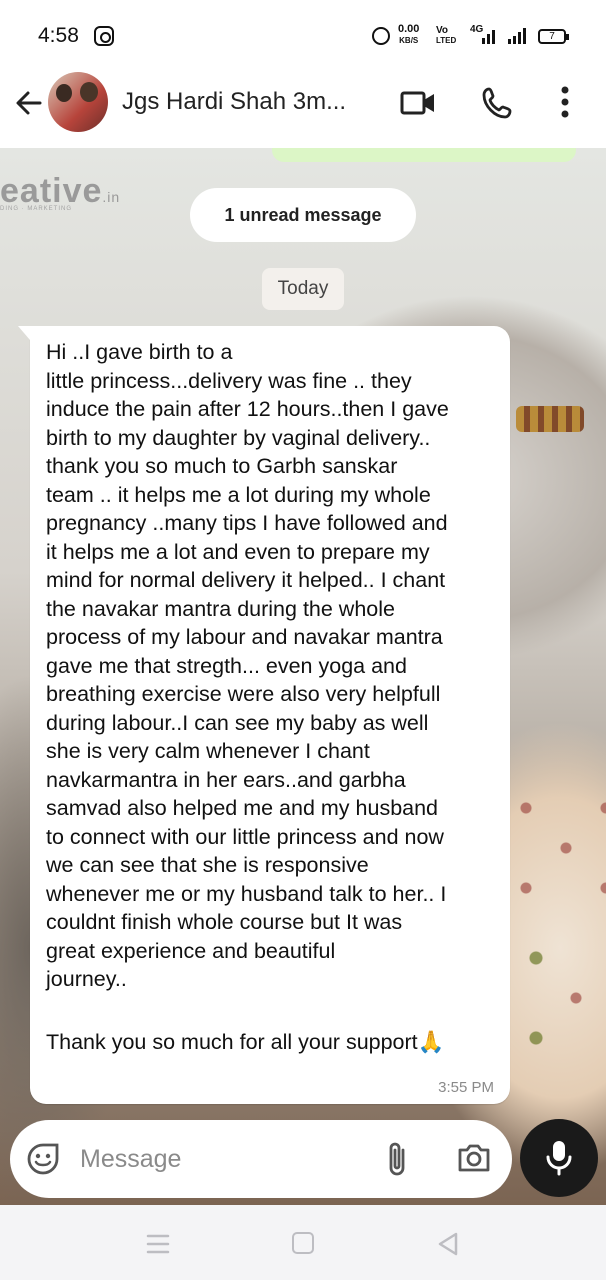 Image resolution: width=606 pixels, height=1280 pixels. What do you see at coordinates (43, 1159) in the screenshot?
I see `emoji-icon` at bounding box center [43, 1159].